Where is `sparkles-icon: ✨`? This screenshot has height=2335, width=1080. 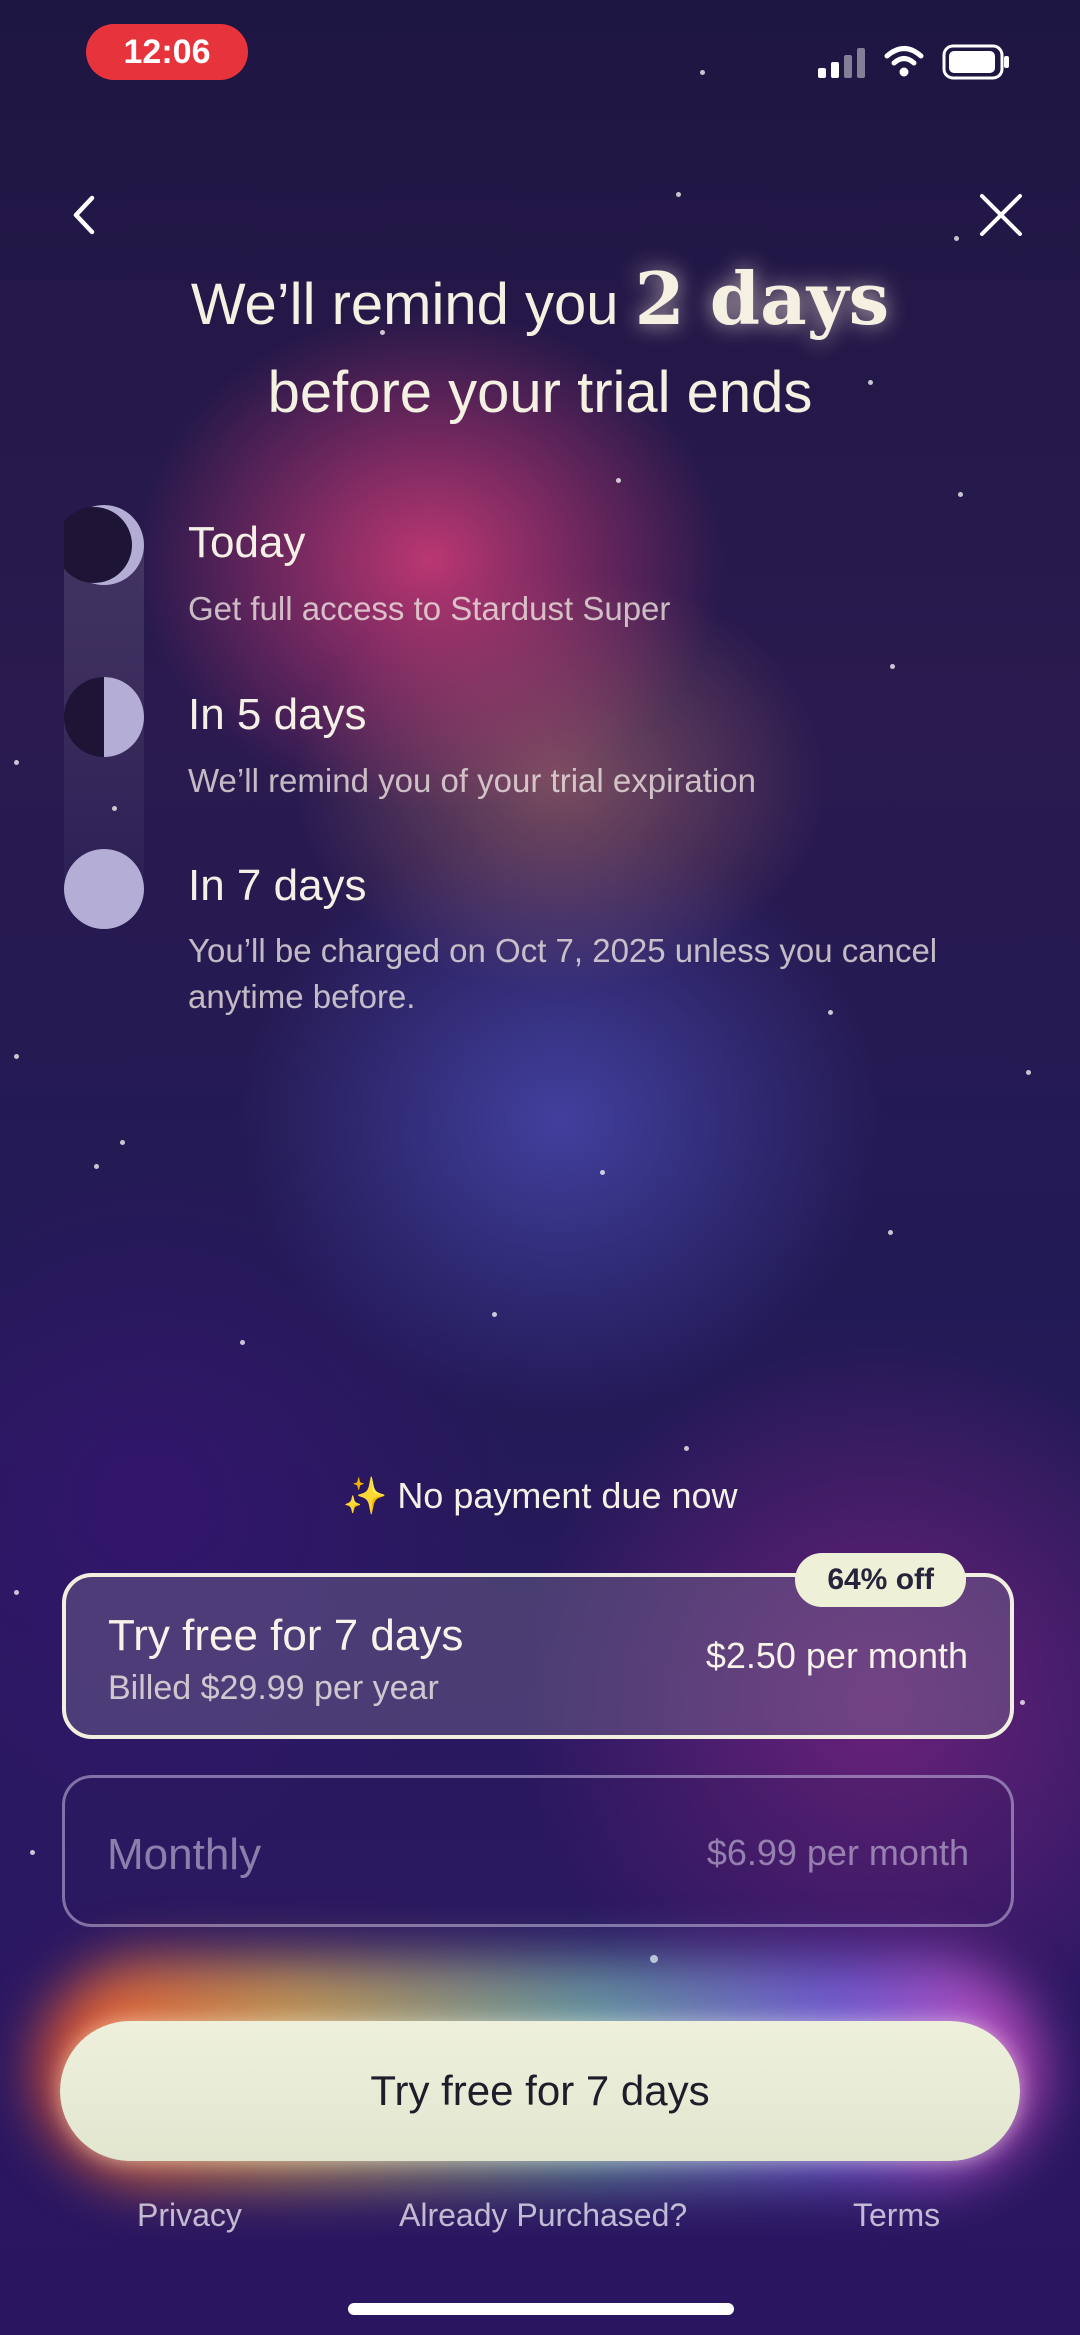
sparkles-icon: ✨ is located at coordinates (365, 1495).